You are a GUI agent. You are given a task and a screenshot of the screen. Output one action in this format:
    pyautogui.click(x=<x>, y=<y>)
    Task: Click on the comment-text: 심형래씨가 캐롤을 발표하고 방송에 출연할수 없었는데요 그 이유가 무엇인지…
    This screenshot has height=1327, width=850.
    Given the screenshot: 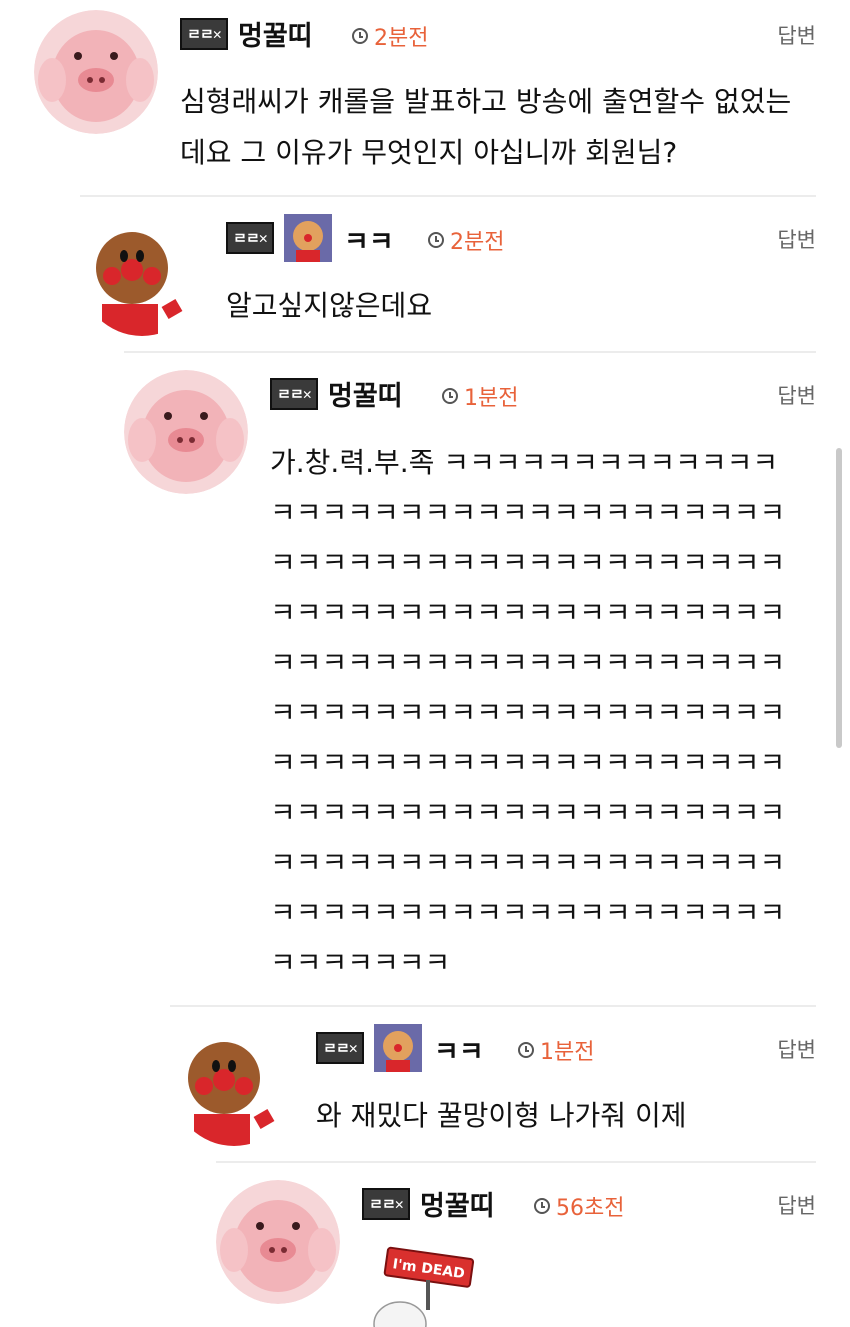 What is the action you would take?
    pyautogui.click(x=486, y=127)
    